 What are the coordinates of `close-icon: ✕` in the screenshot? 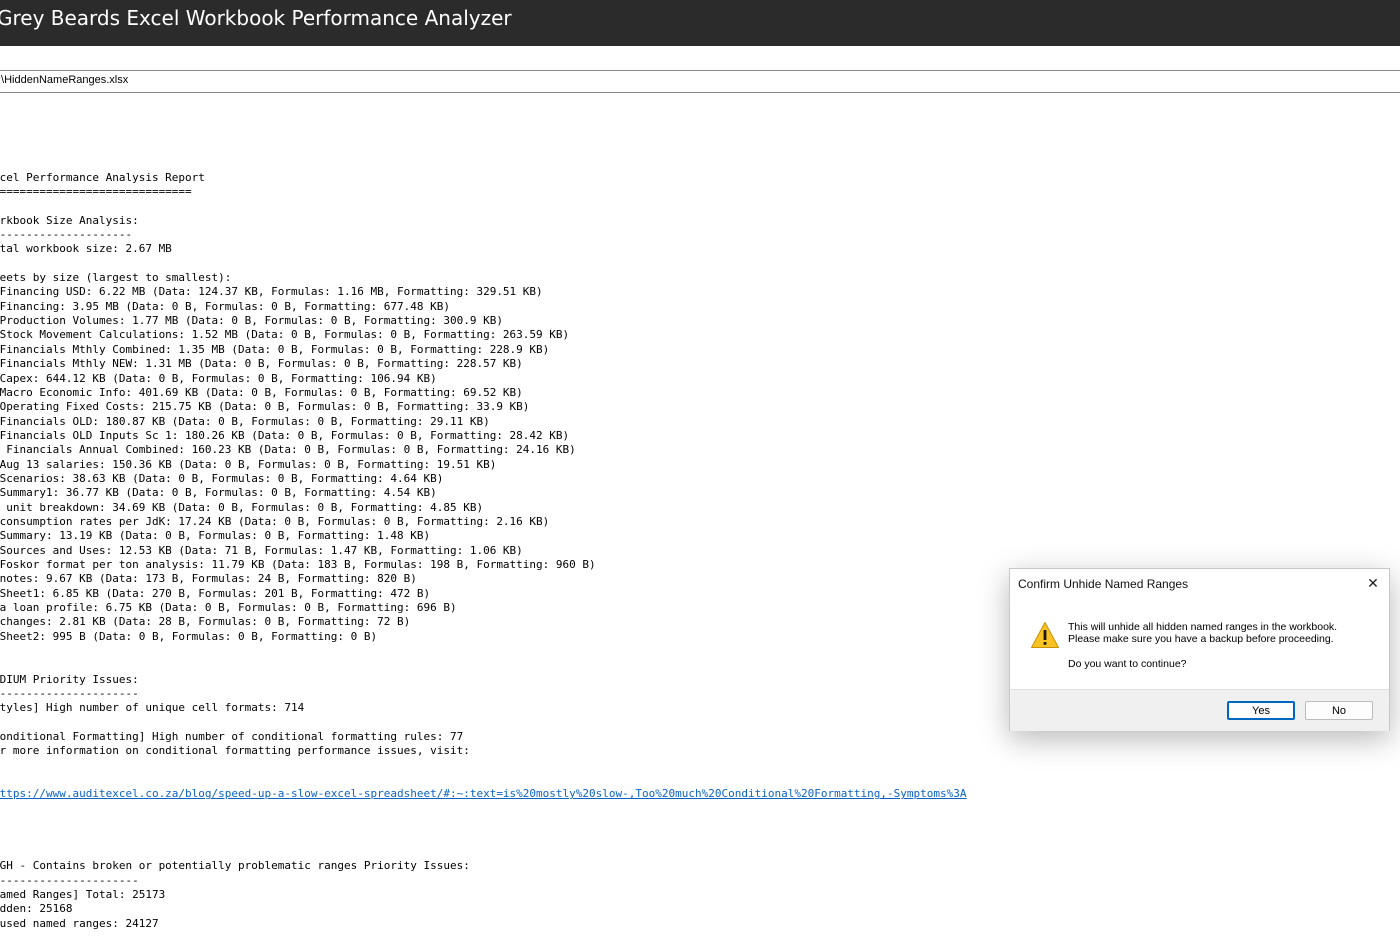 It's located at (1373, 583).